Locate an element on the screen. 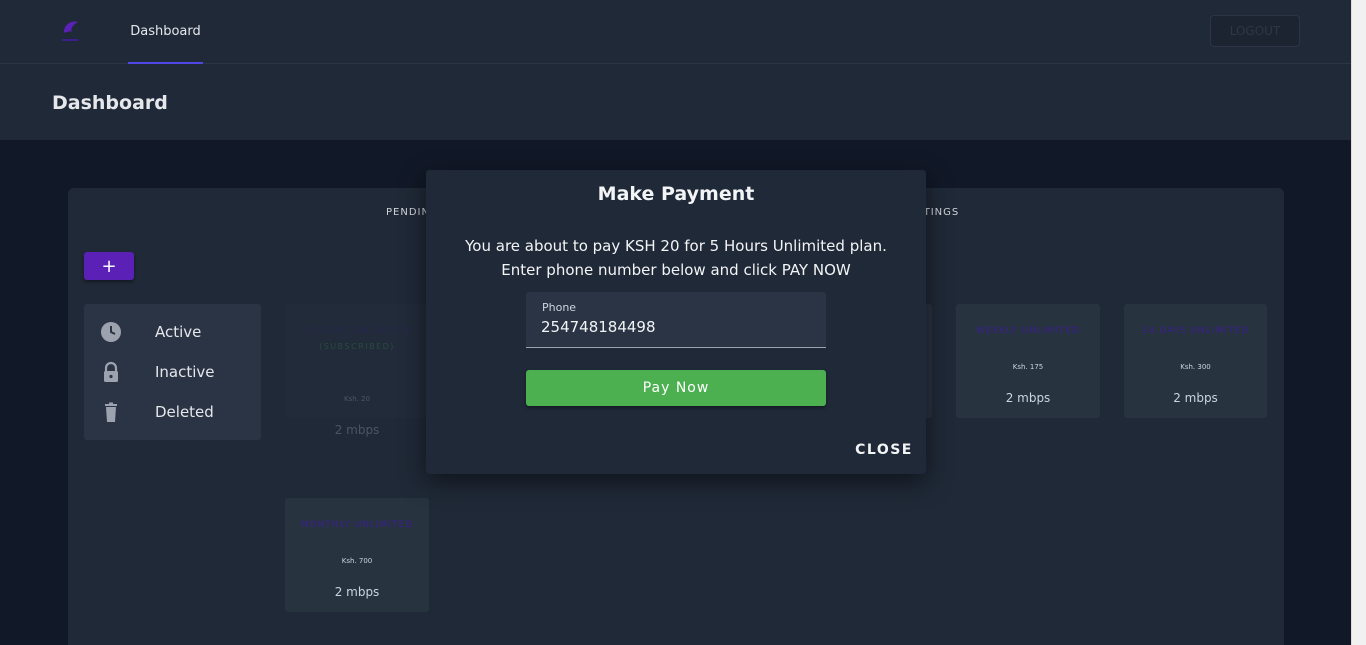  side-item-label: Deleted is located at coordinates (184, 412).